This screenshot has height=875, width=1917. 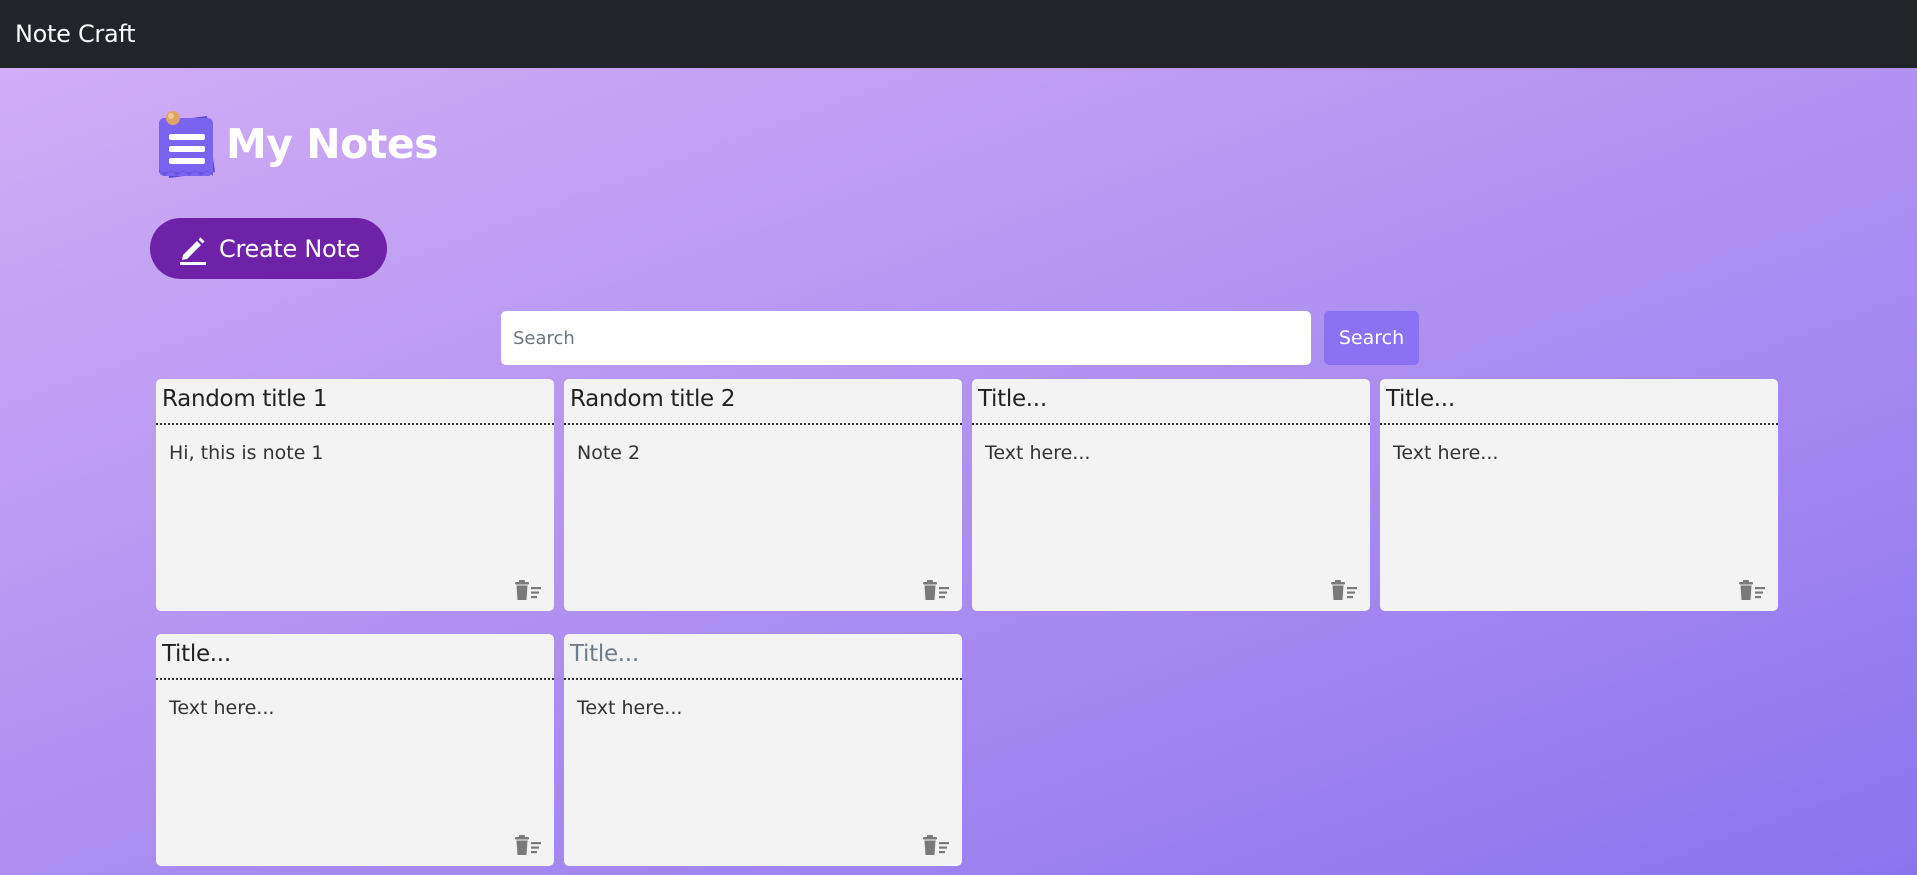 I want to click on create-note-label: Create Note, so click(x=289, y=248).